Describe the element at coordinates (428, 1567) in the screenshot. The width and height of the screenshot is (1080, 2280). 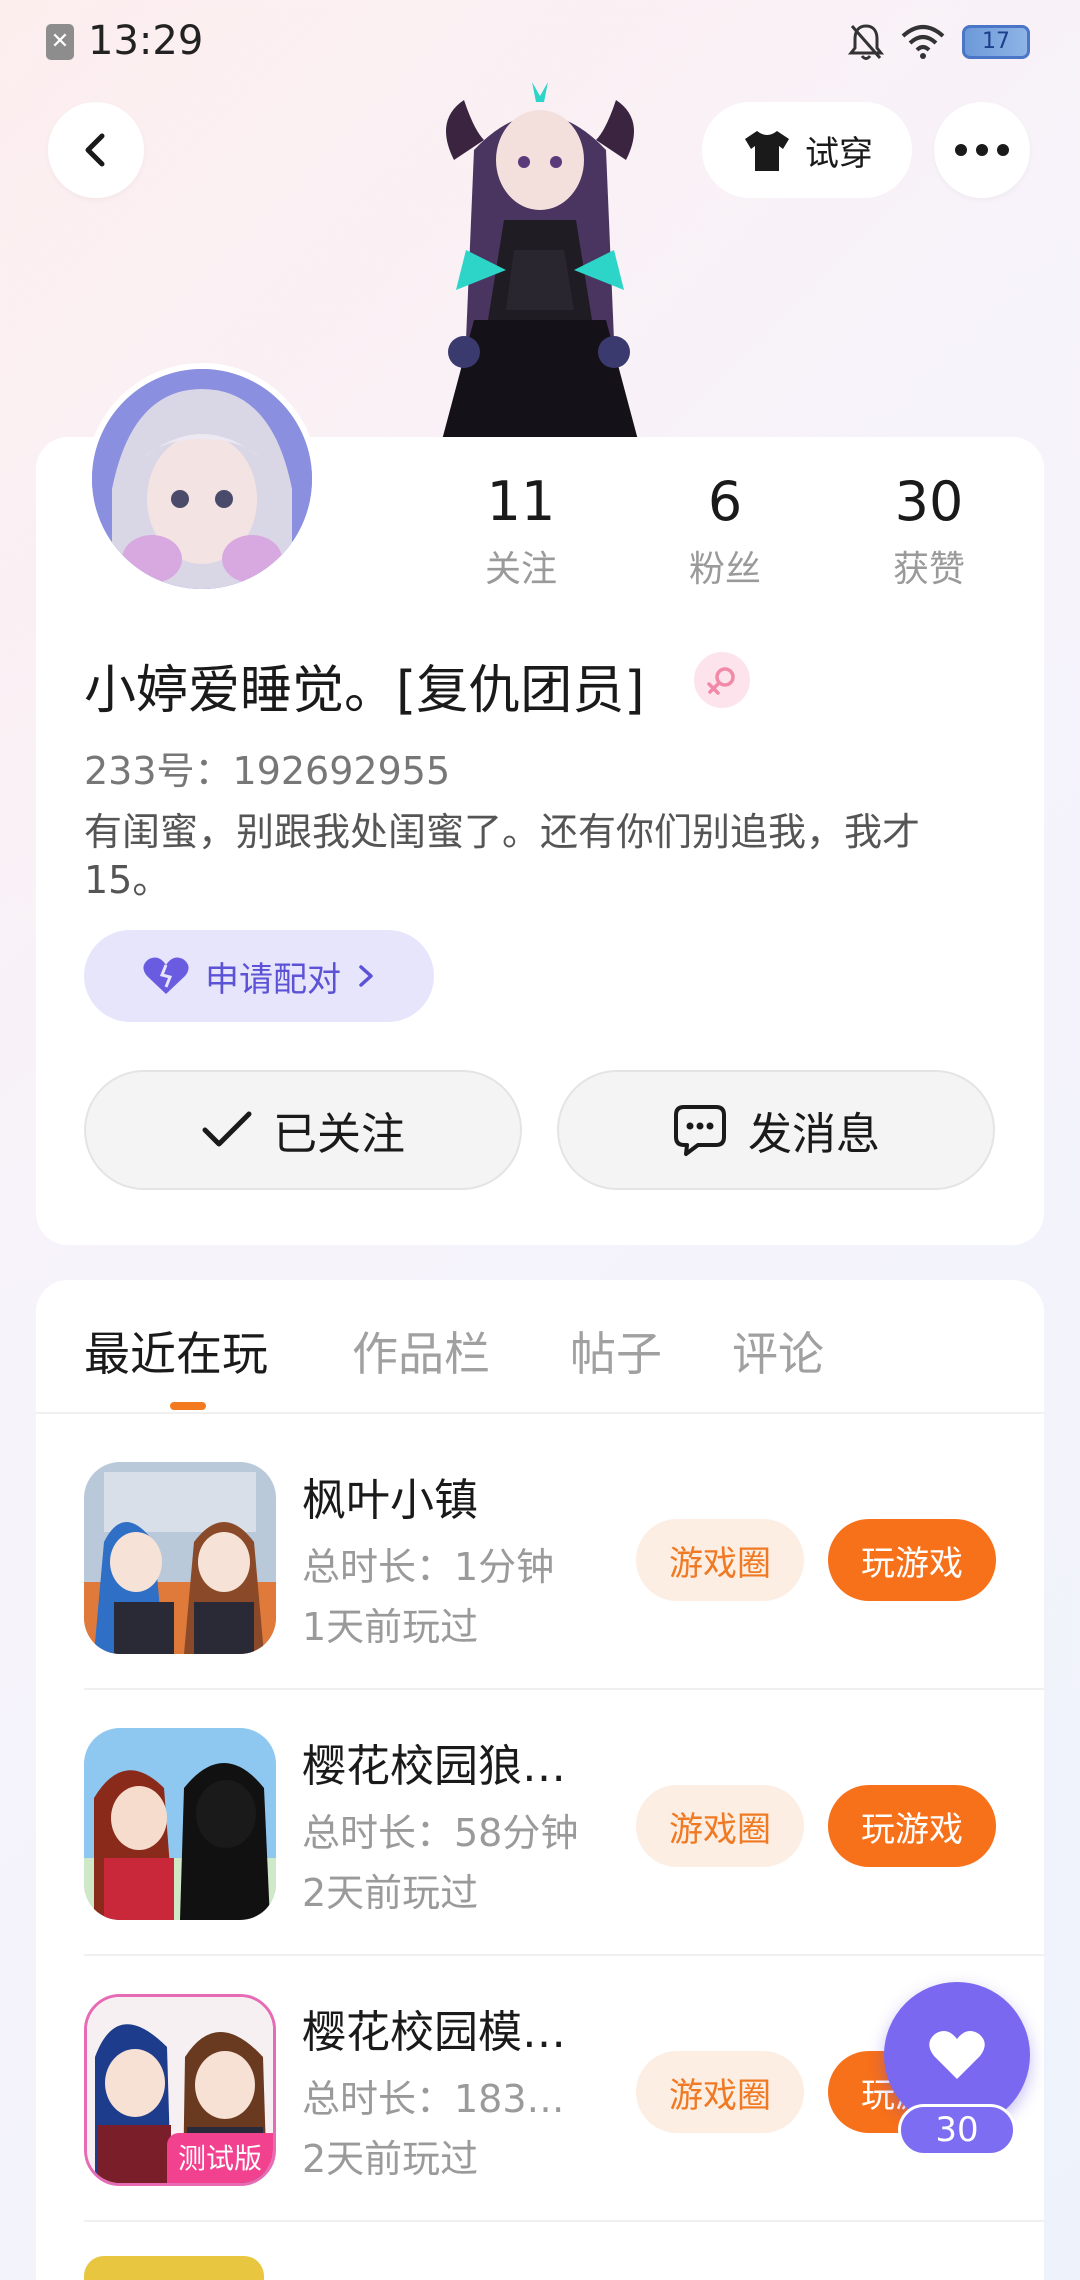
I see `game-duration: 总时长：1分钟` at that location.